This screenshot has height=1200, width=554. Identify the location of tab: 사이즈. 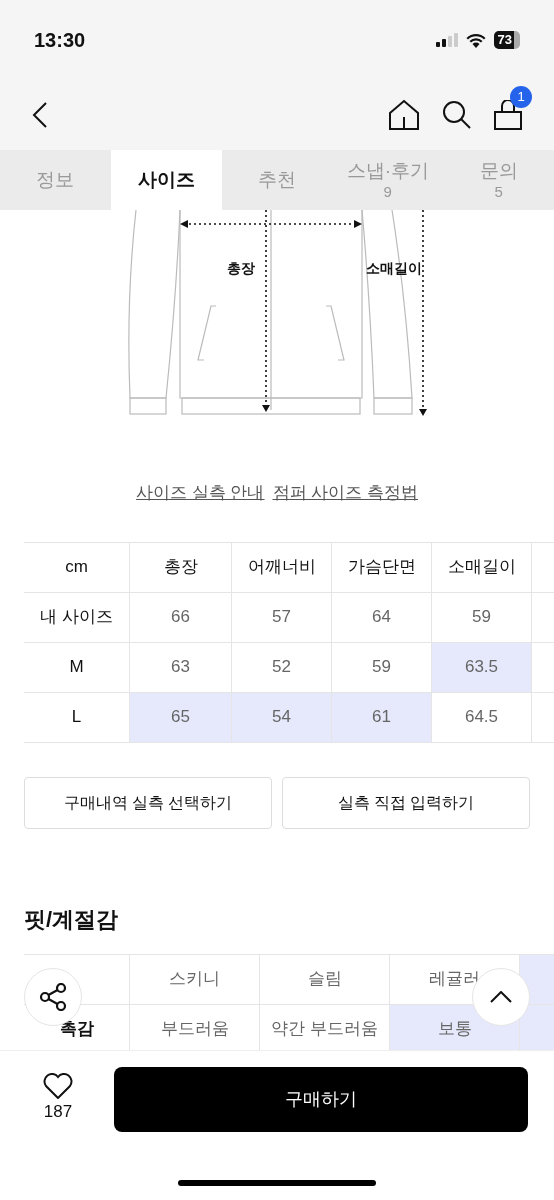
(166, 180).